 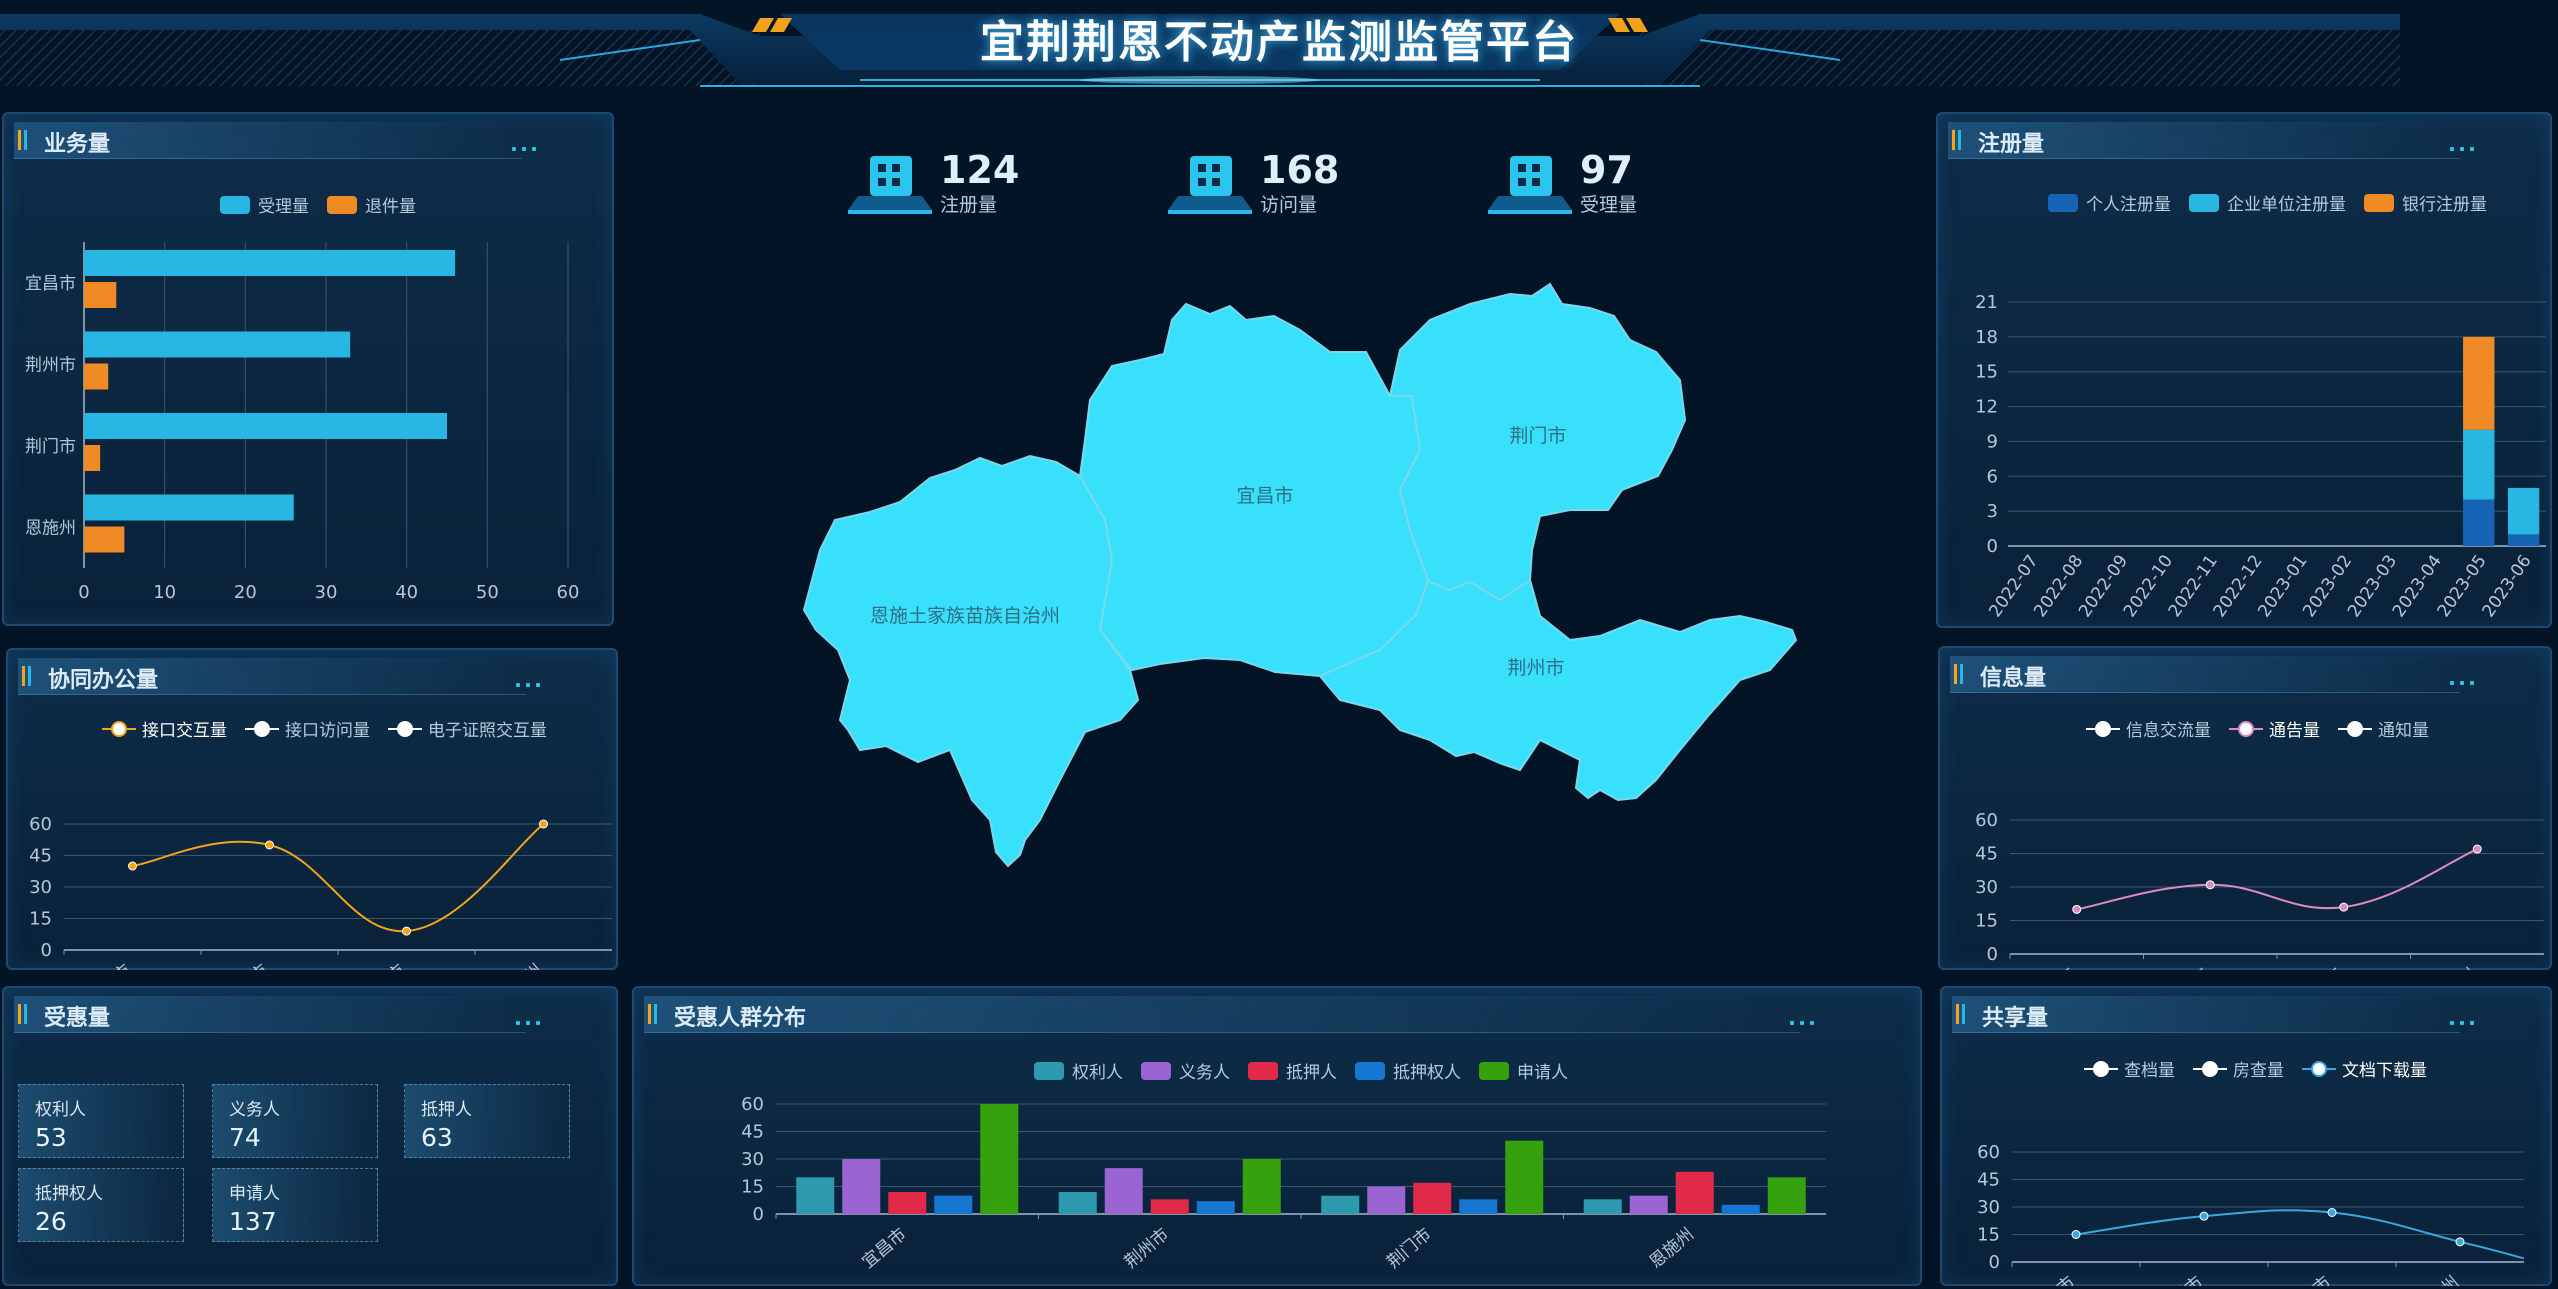 I want to click on legend: 信息交流量 通告量 通知量, so click(x=2266, y=728).